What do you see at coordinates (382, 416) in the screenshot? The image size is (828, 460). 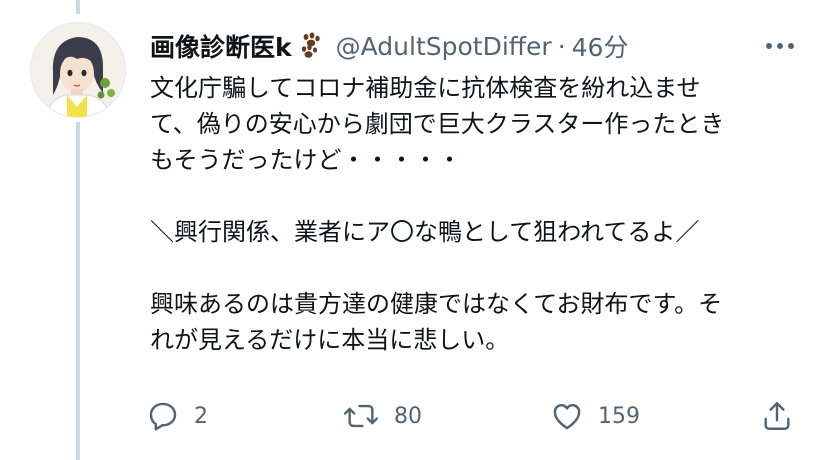 I see `retweet-button: 80` at bounding box center [382, 416].